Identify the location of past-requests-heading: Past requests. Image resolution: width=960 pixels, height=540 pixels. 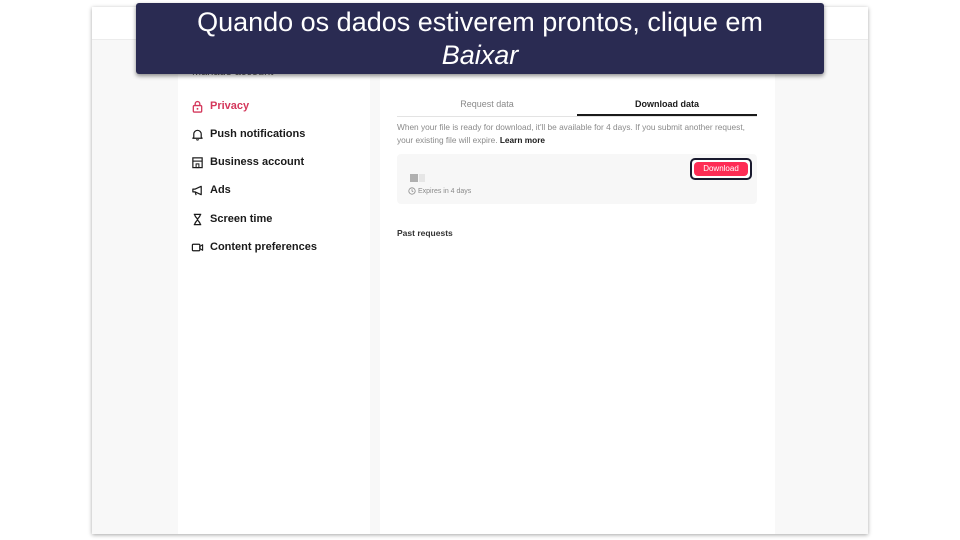
(425, 233).